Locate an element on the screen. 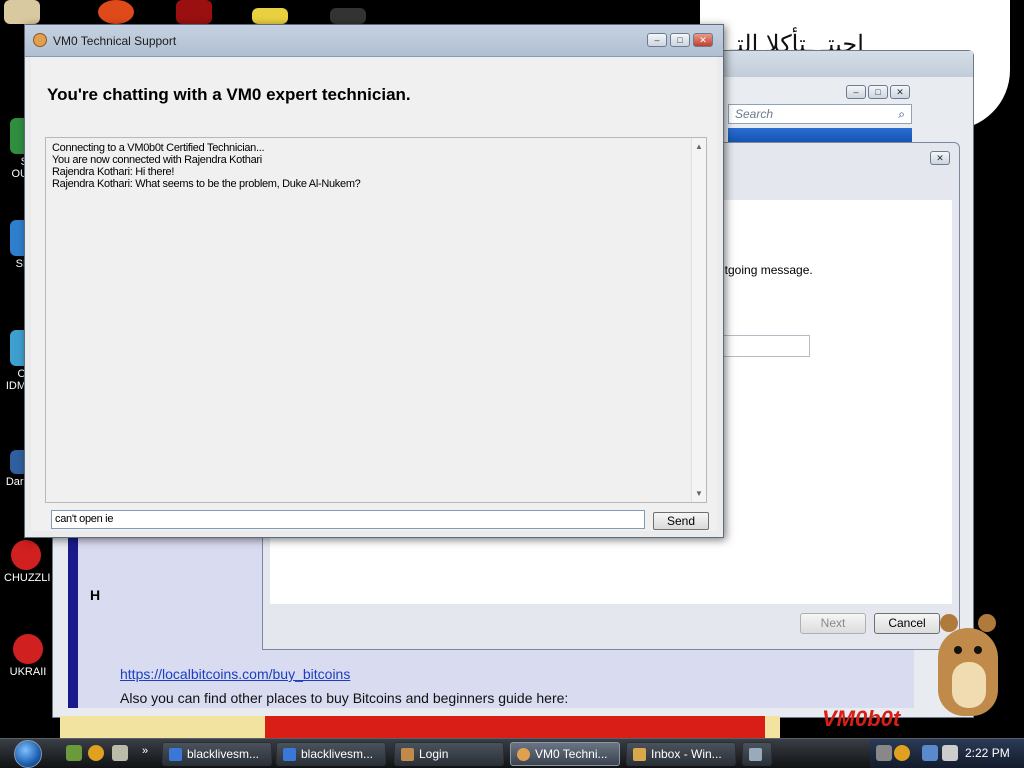 This screenshot has width=1024, height=768. windows-orb-icon is located at coordinates (28, 754).